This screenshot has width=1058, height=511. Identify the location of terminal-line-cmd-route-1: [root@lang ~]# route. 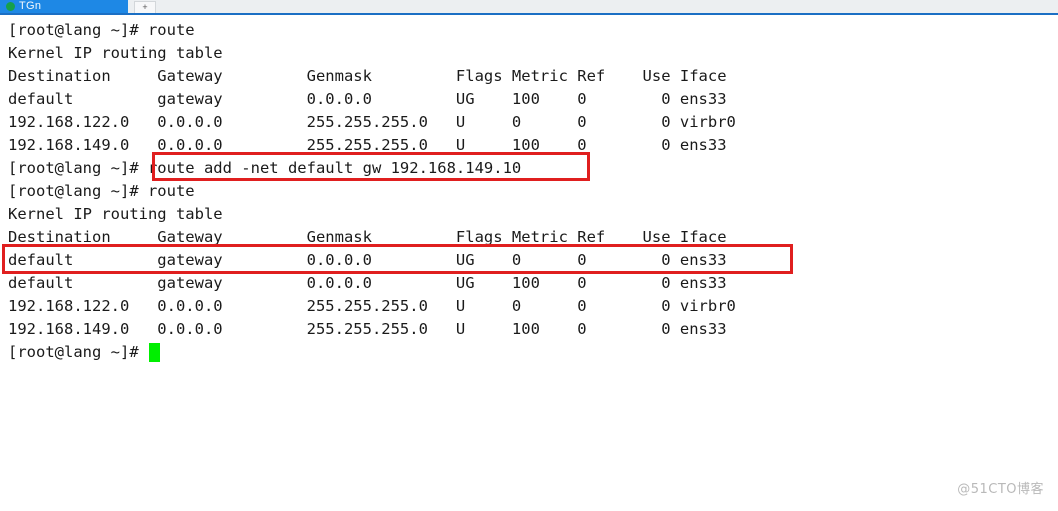
(101, 30).